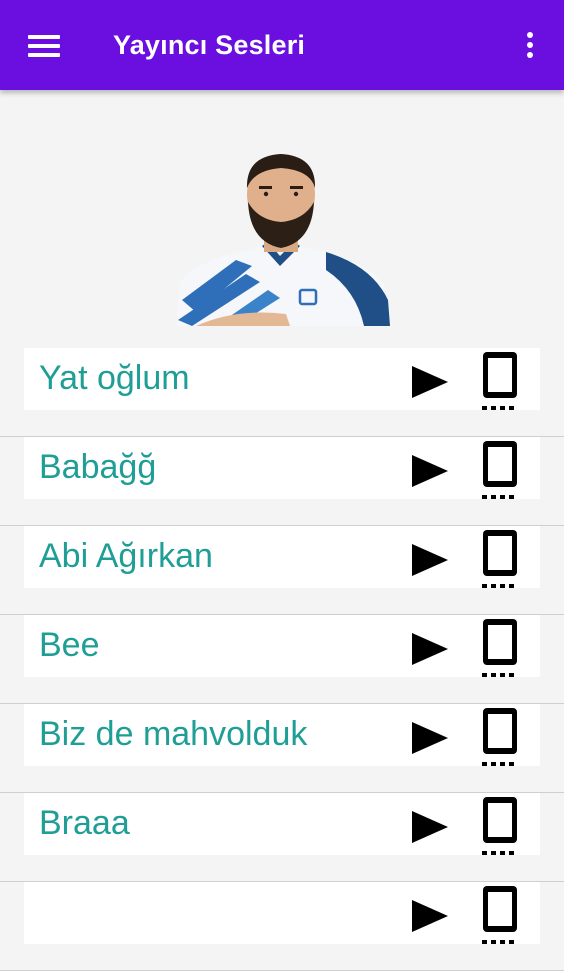 The image size is (564, 971). Describe the element at coordinates (44, 48) in the screenshot. I see `menu-button` at that location.